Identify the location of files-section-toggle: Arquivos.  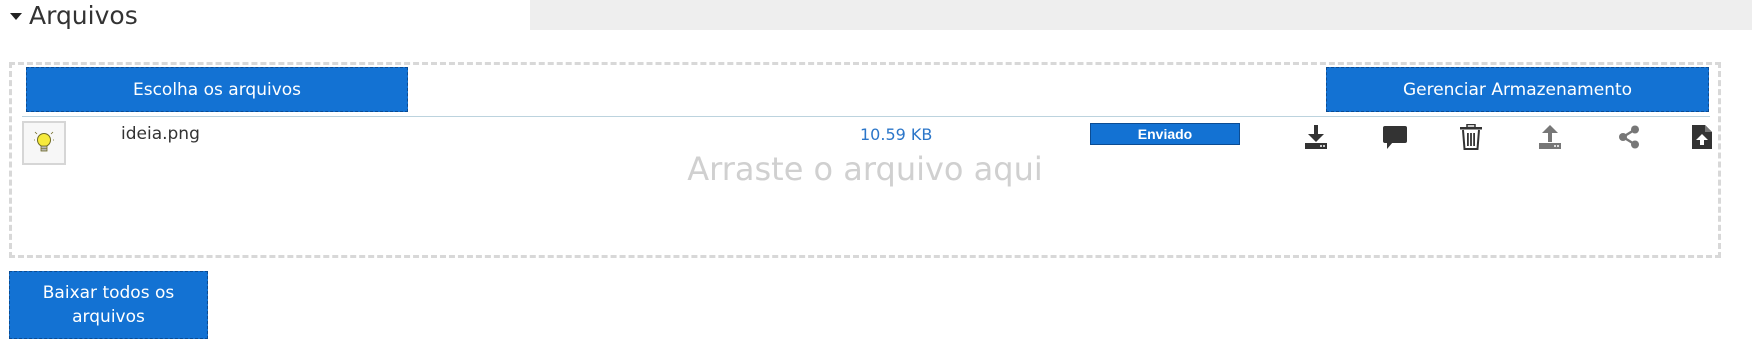
(74, 15).